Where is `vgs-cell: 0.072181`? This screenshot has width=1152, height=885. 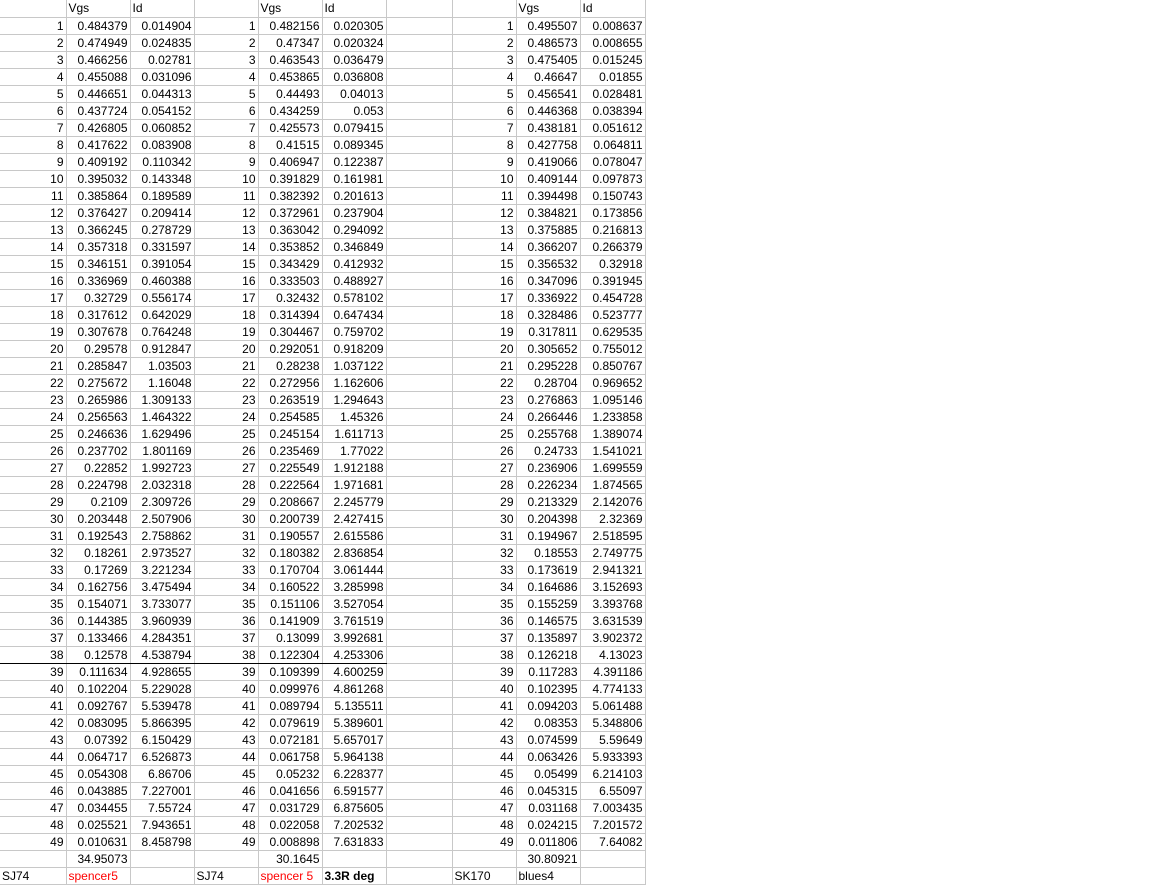 vgs-cell: 0.072181 is located at coordinates (290, 740).